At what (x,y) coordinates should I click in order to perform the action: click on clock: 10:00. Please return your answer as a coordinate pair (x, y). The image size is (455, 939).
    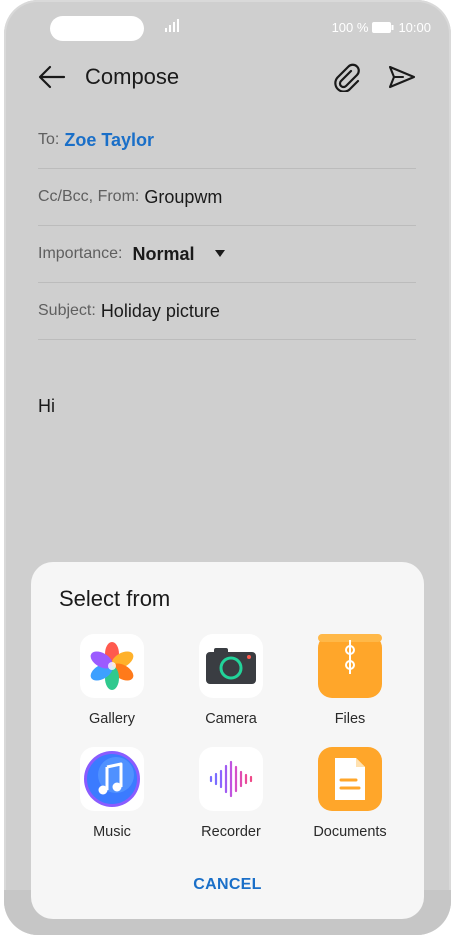
    Looking at the image, I should click on (414, 27).